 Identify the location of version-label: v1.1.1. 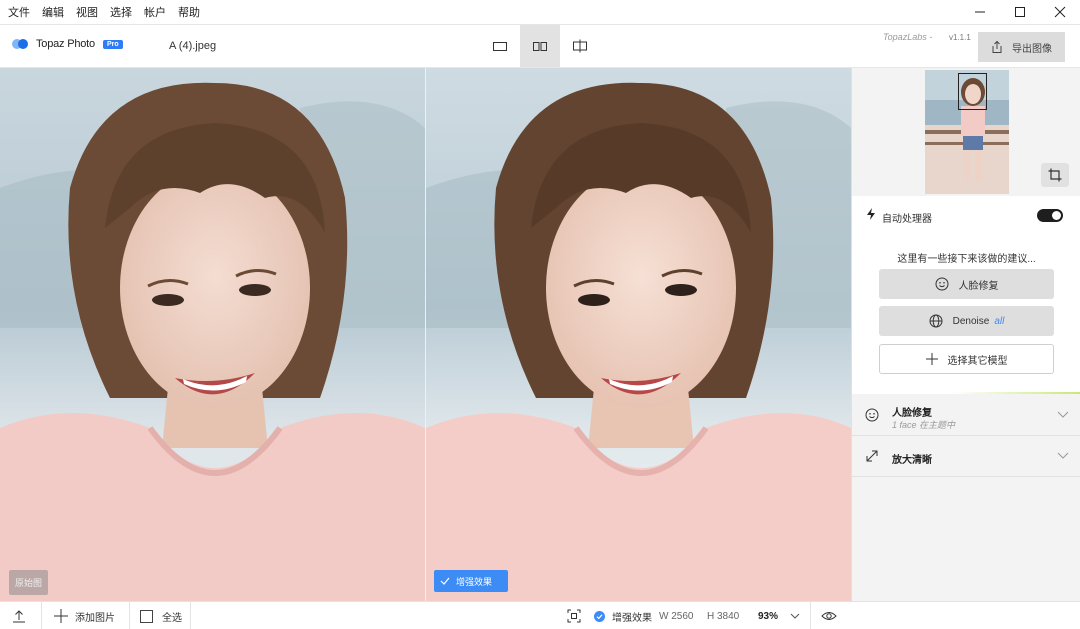
(960, 37).